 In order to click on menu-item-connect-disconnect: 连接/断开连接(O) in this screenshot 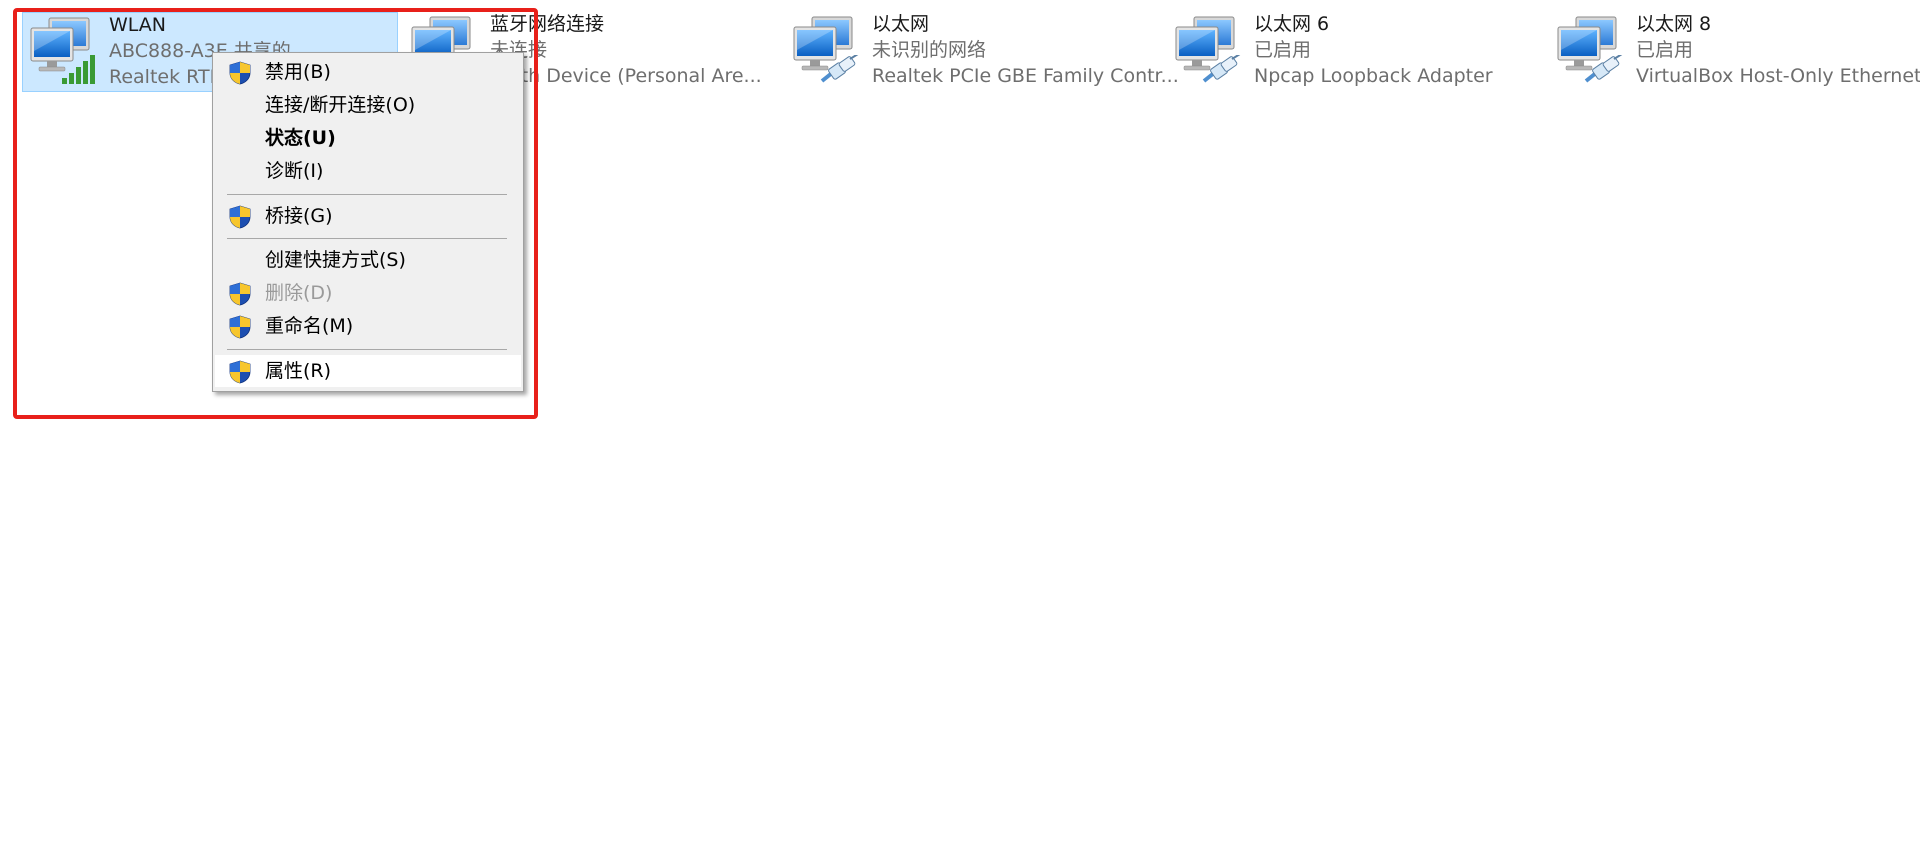, I will do `click(368, 105)`.